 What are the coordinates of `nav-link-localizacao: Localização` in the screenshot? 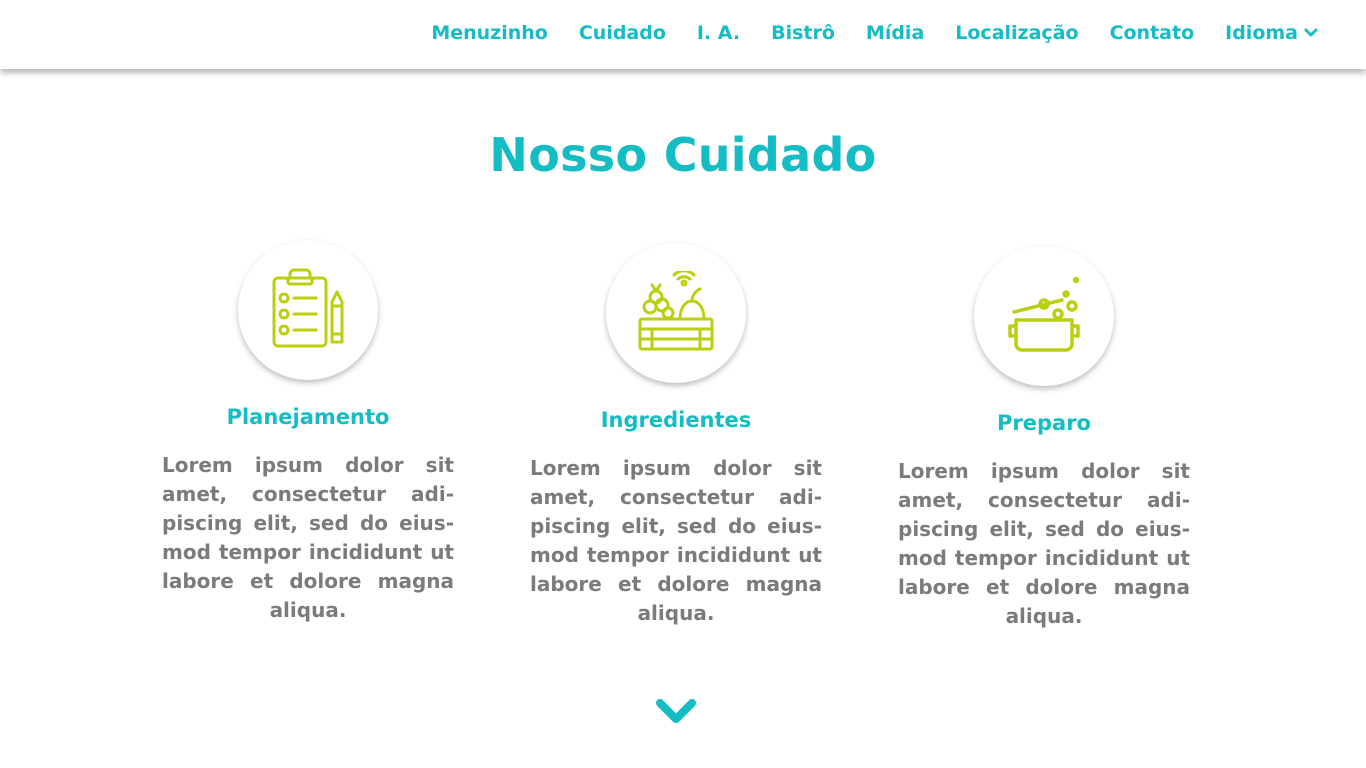 It's located at (1016, 33).